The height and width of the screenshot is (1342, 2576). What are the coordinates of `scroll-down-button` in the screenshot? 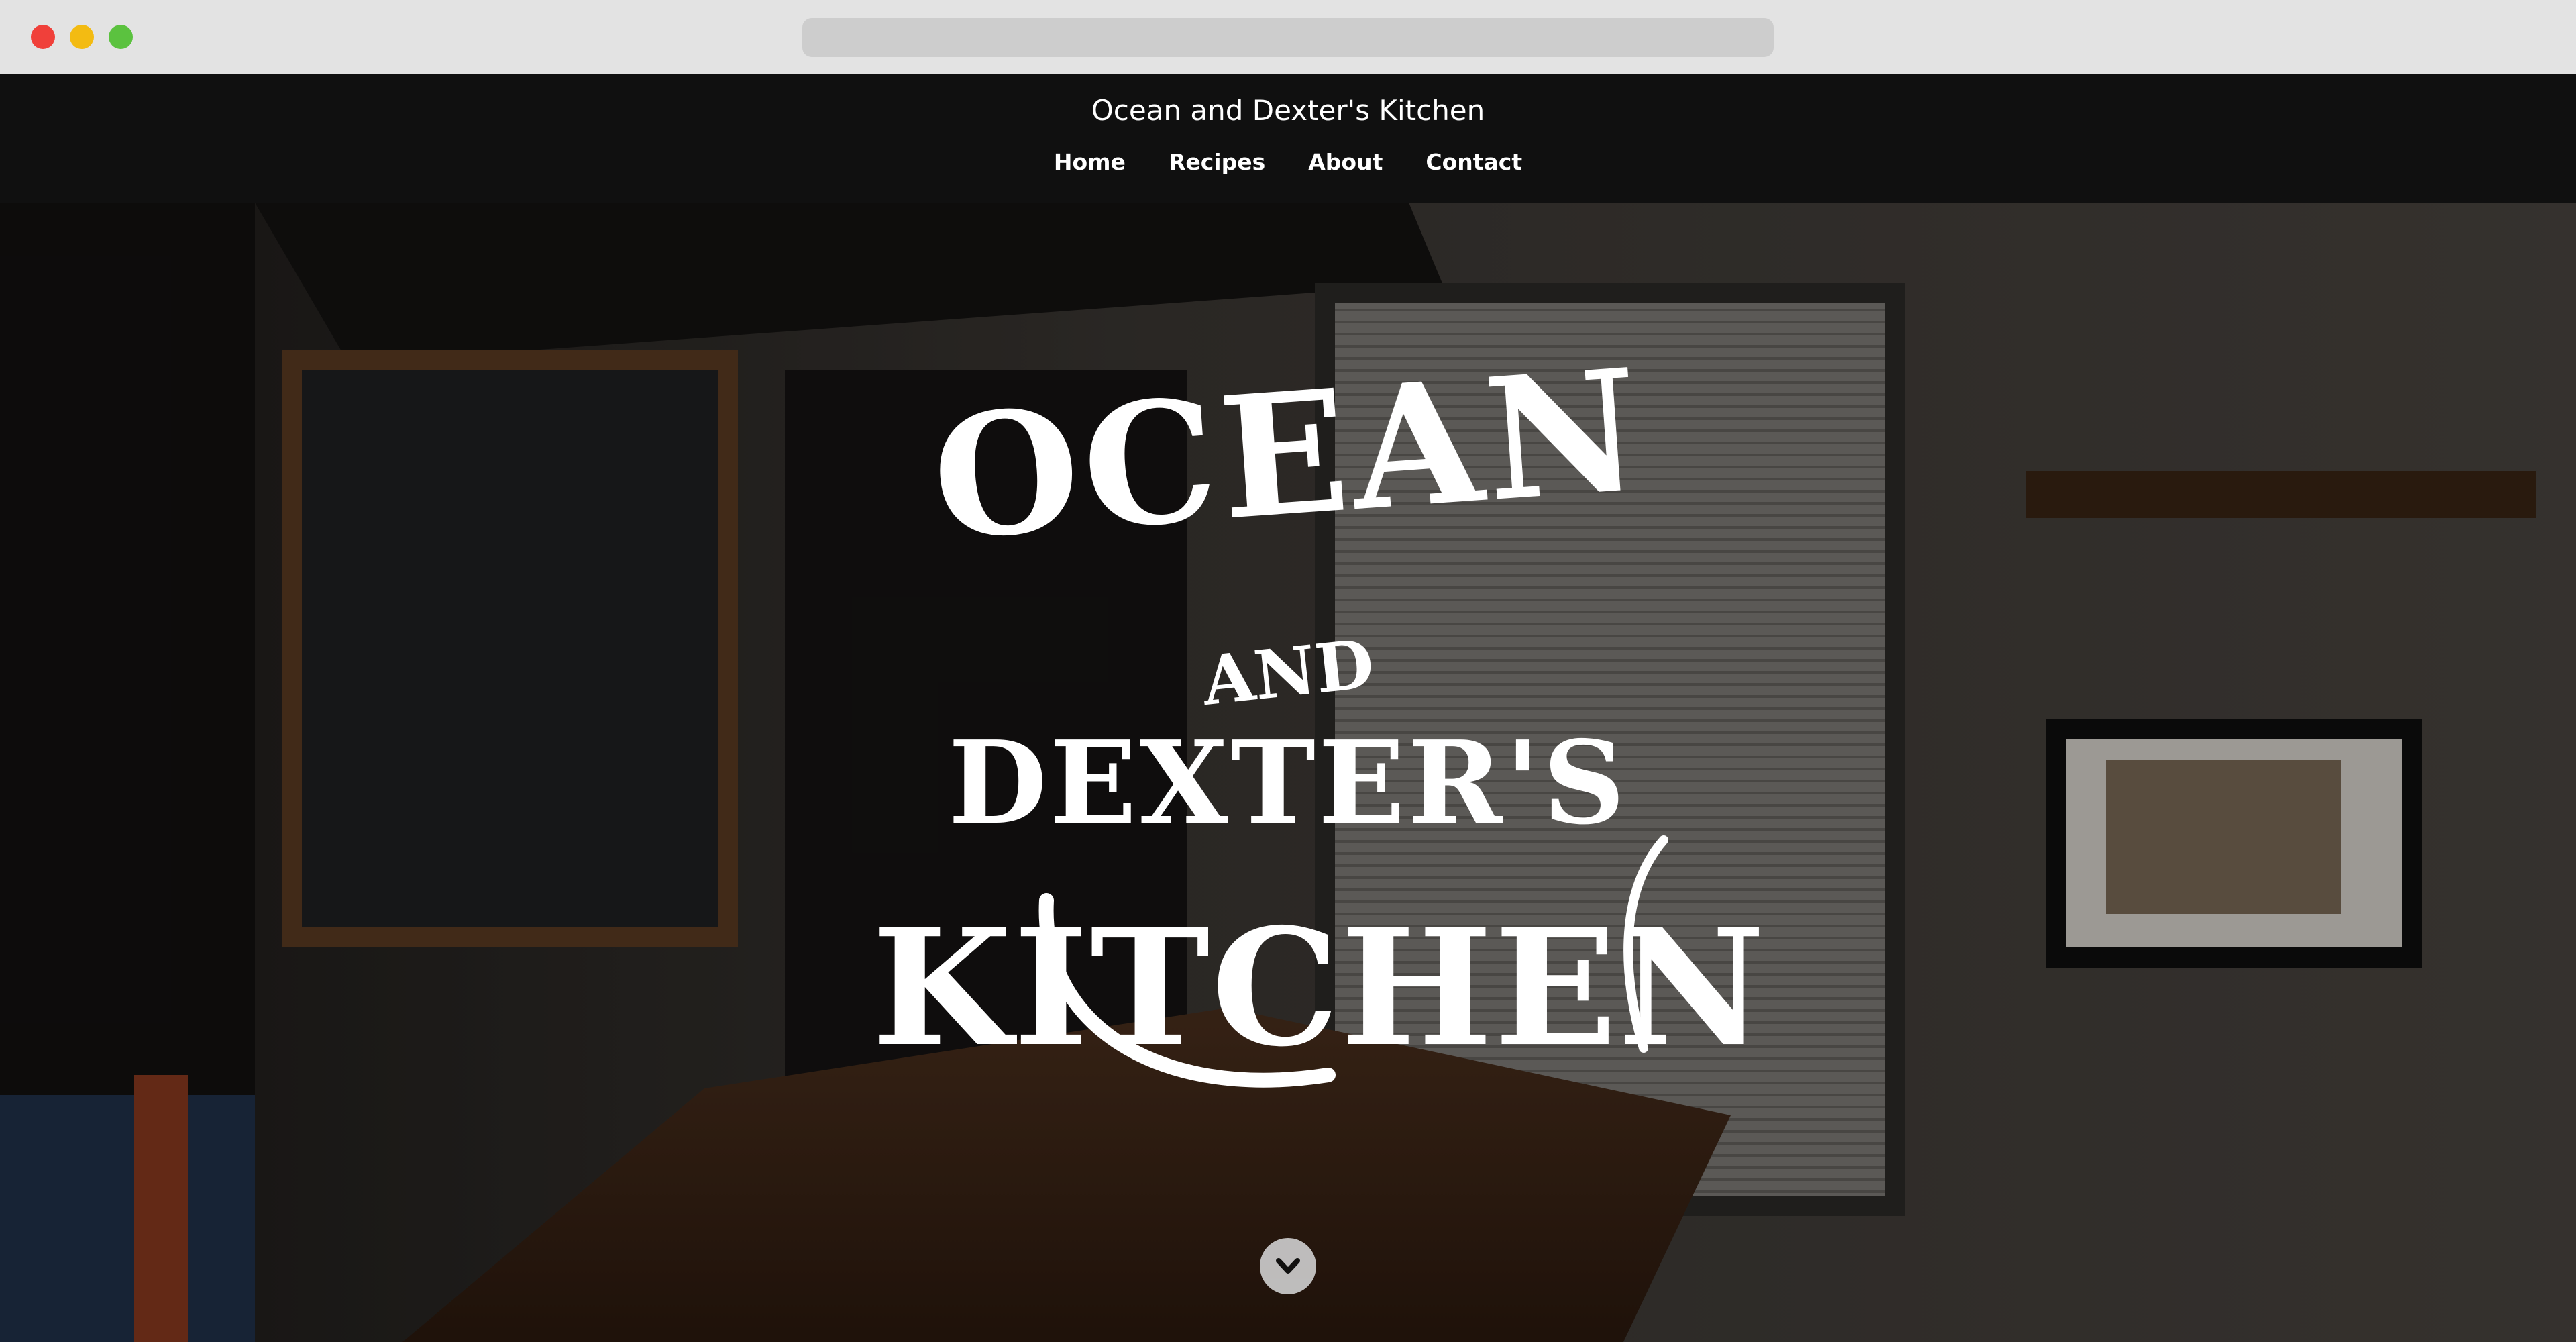 It's located at (1288, 1266).